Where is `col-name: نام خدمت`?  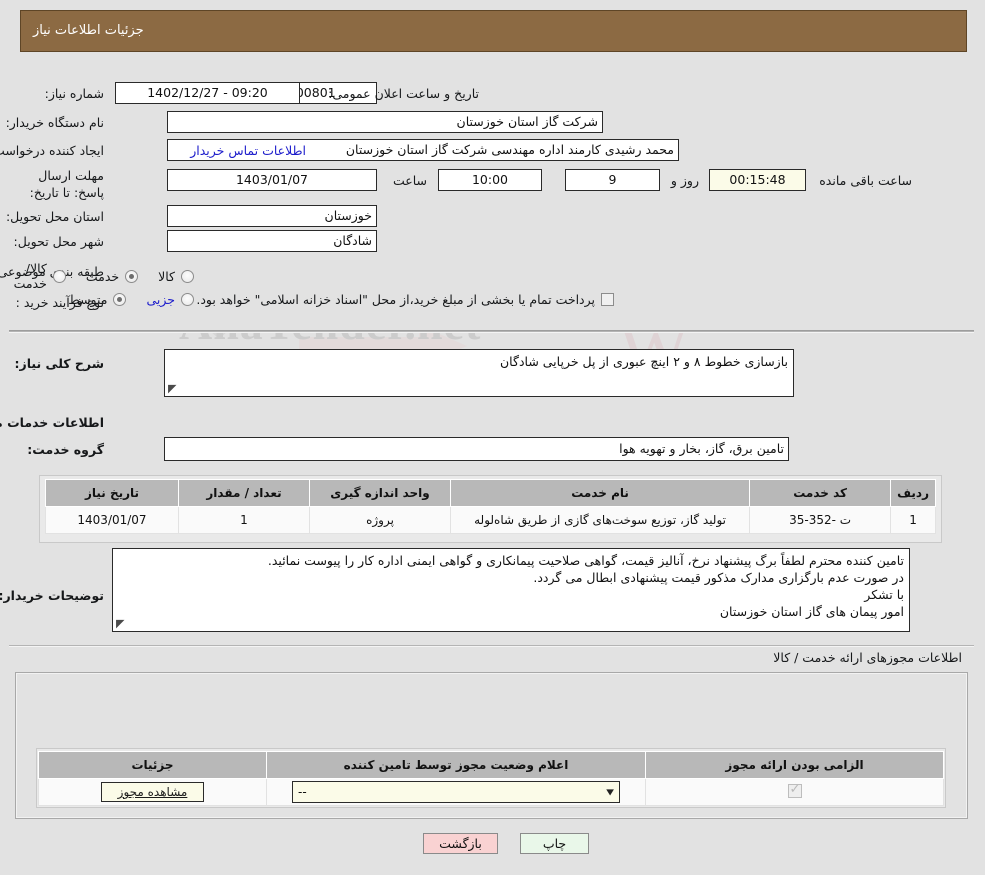 col-name: نام خدمت is located at coordinates (601, 493).